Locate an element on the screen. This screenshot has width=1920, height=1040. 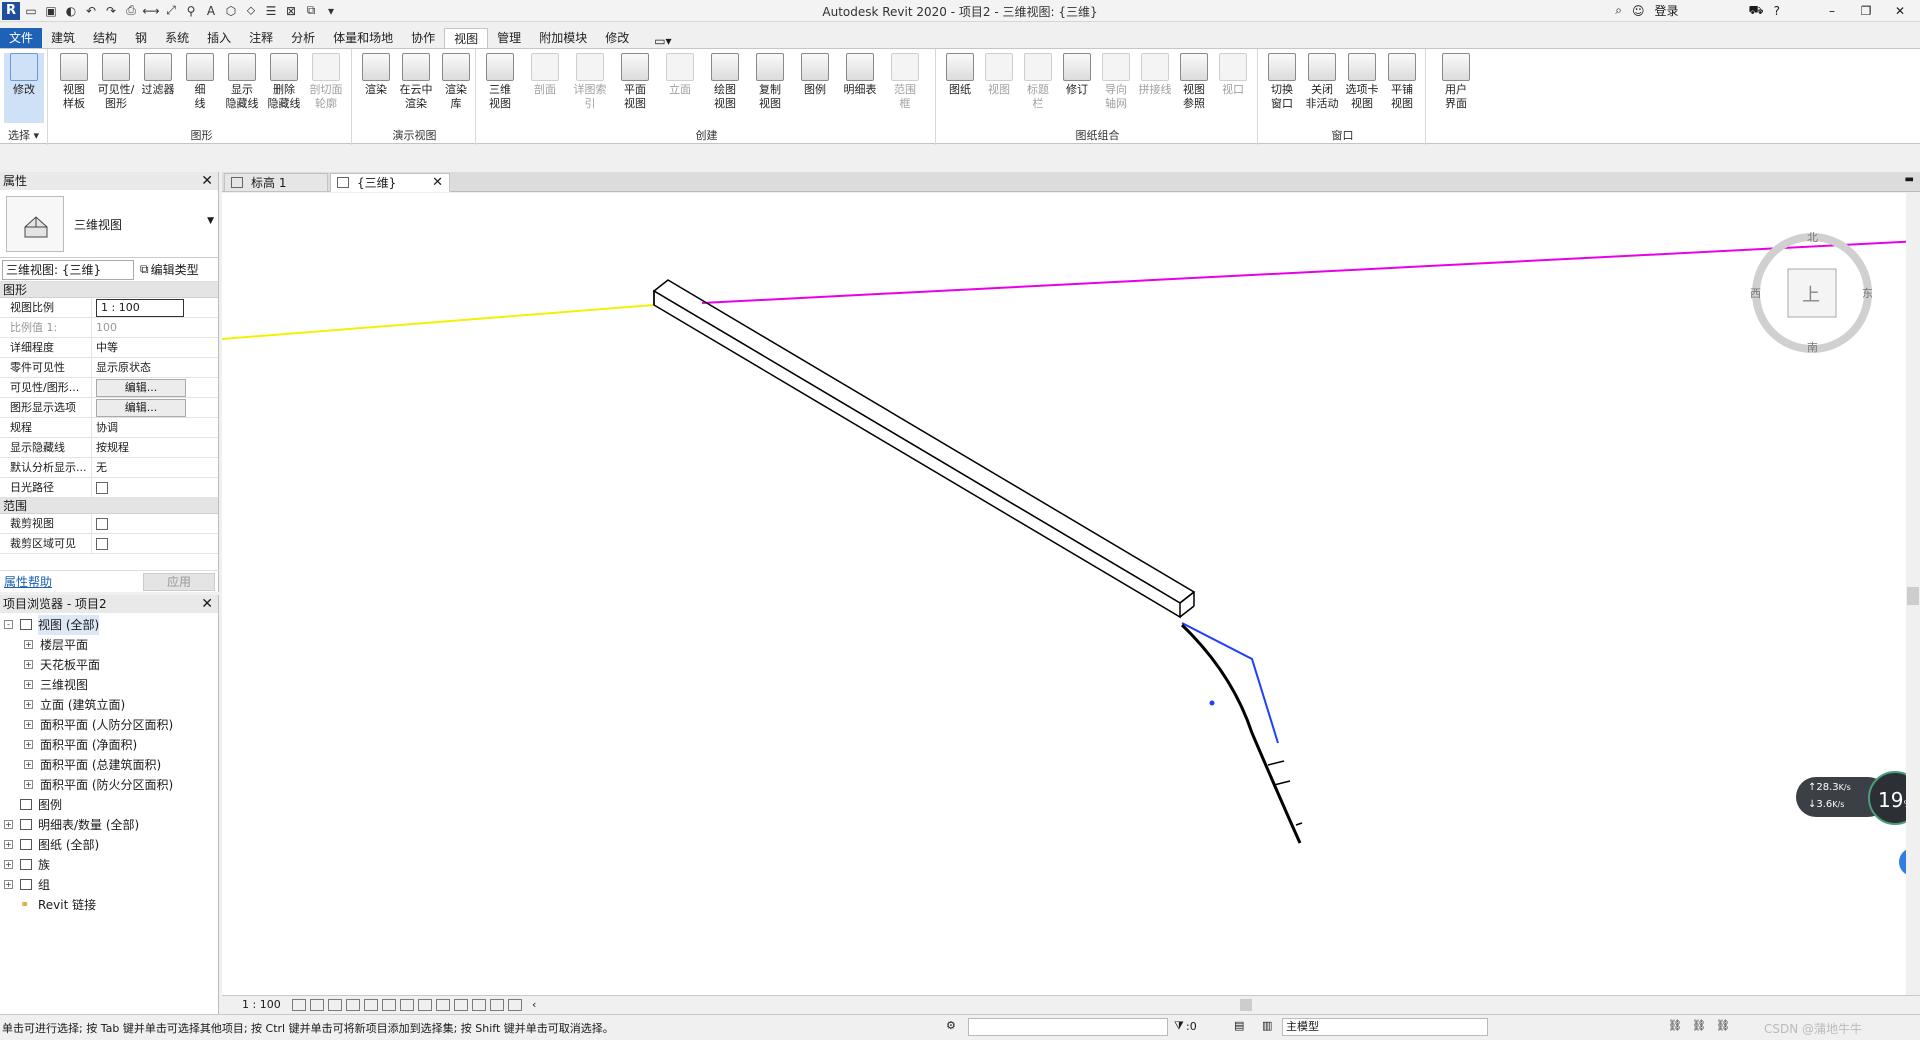
help-icon: ? is located at coordinates (1777, 11).